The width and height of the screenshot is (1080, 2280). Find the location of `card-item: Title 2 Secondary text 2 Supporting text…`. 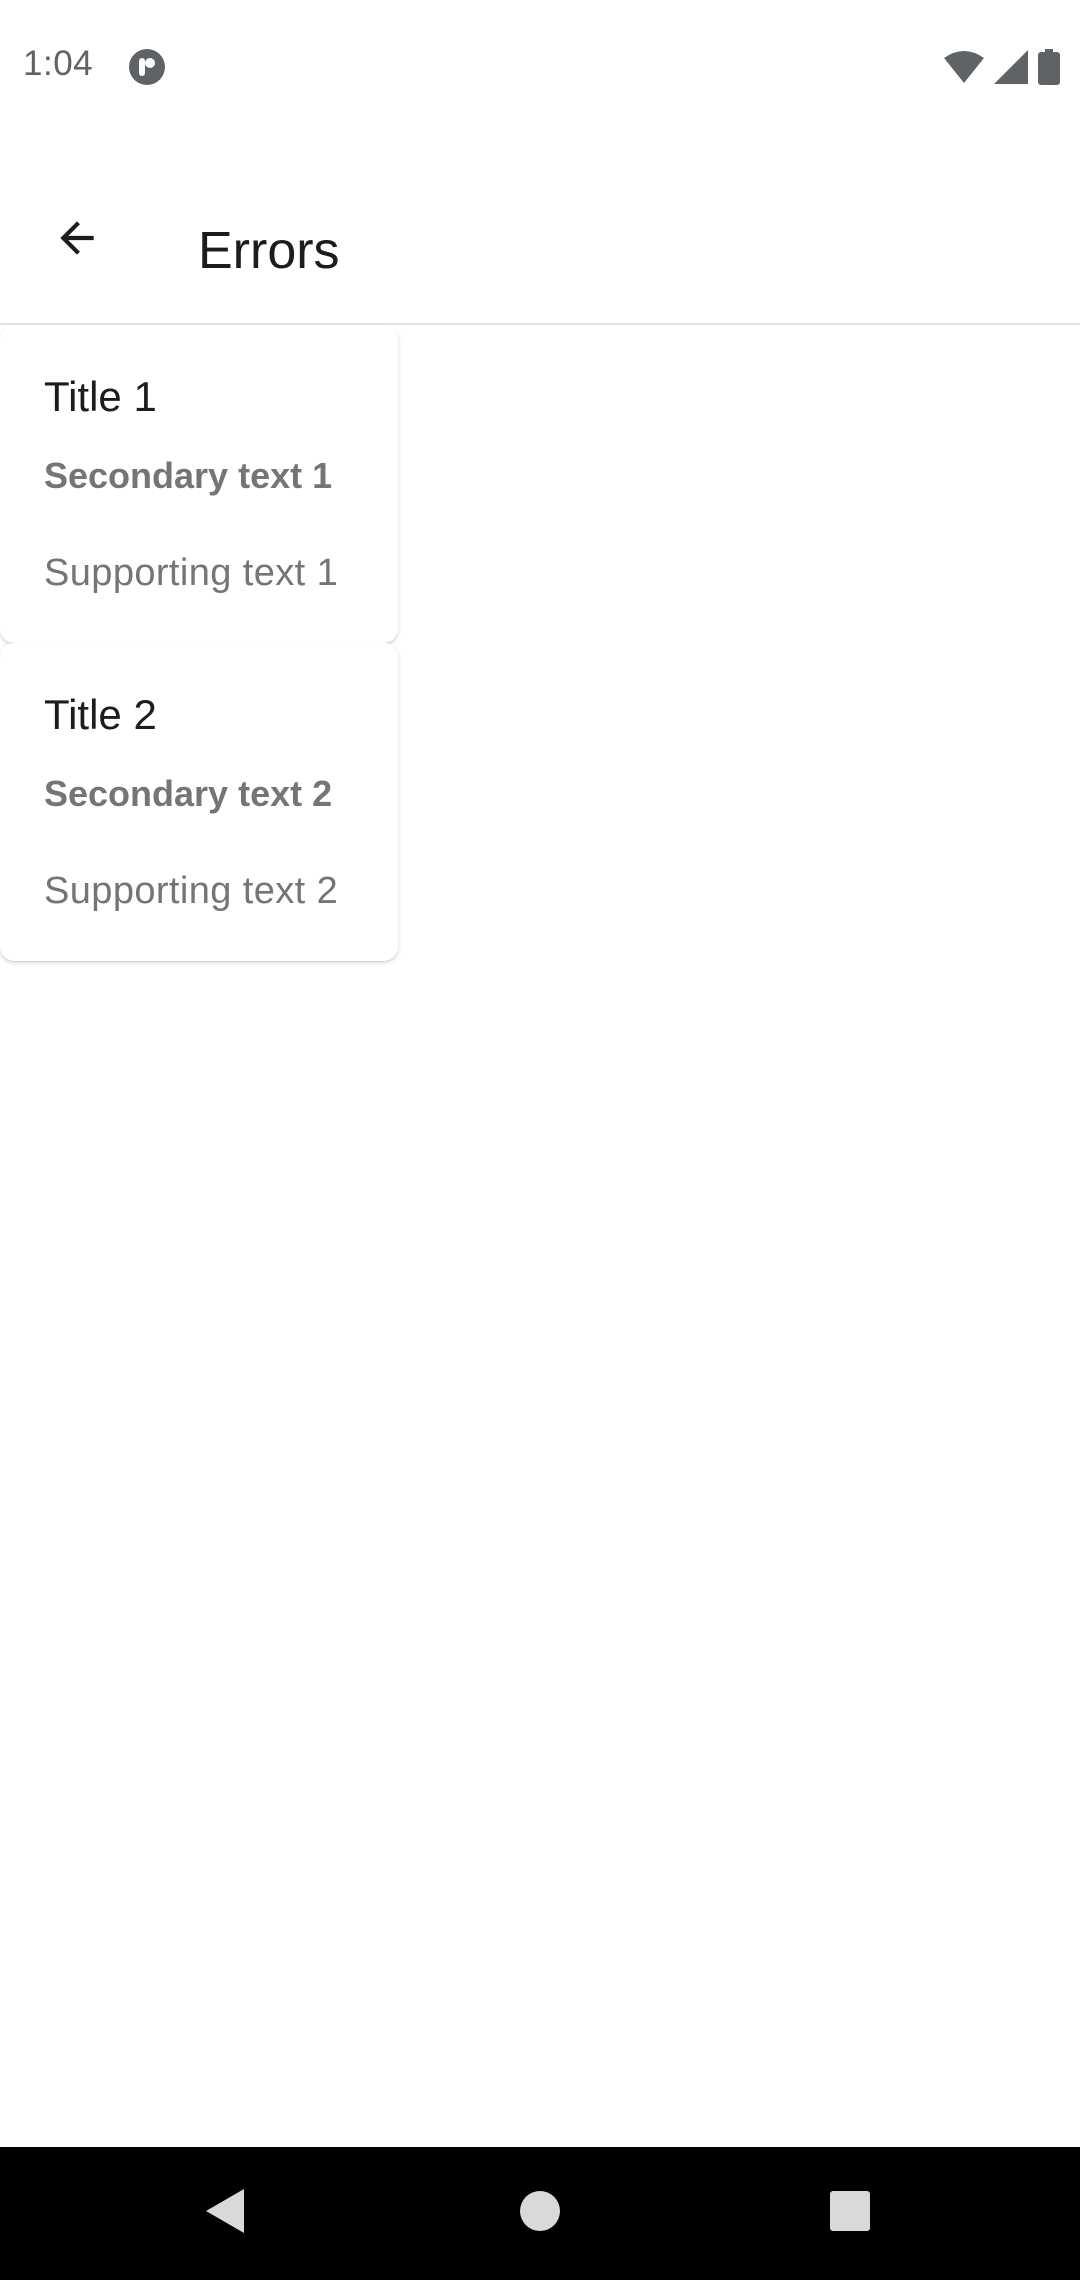

card-item: Title 2 Secondary text 2 Supporting text… is located at coordinates (199, 802).